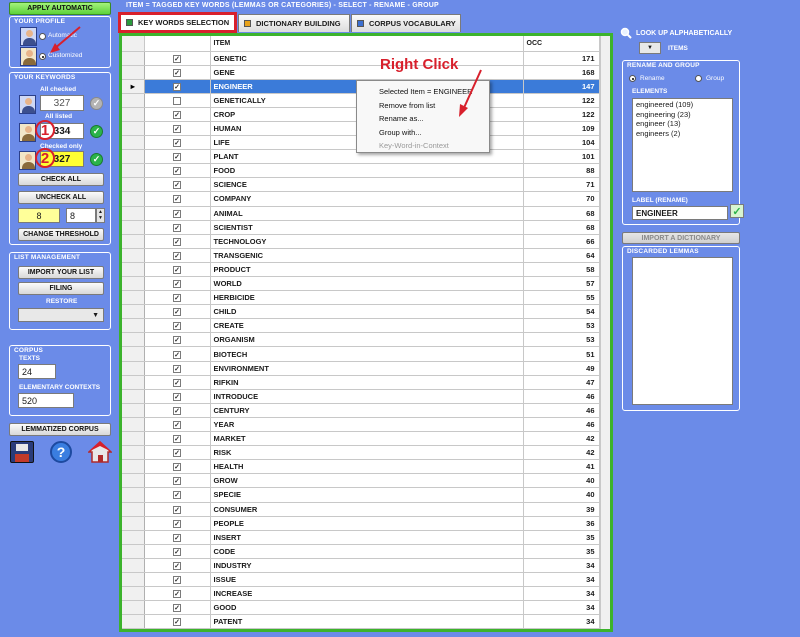  Describe the element at coordinates (366, 368) in the screenshot. I see `table-row: ✓ ENVIRONMENT 49` at that location.